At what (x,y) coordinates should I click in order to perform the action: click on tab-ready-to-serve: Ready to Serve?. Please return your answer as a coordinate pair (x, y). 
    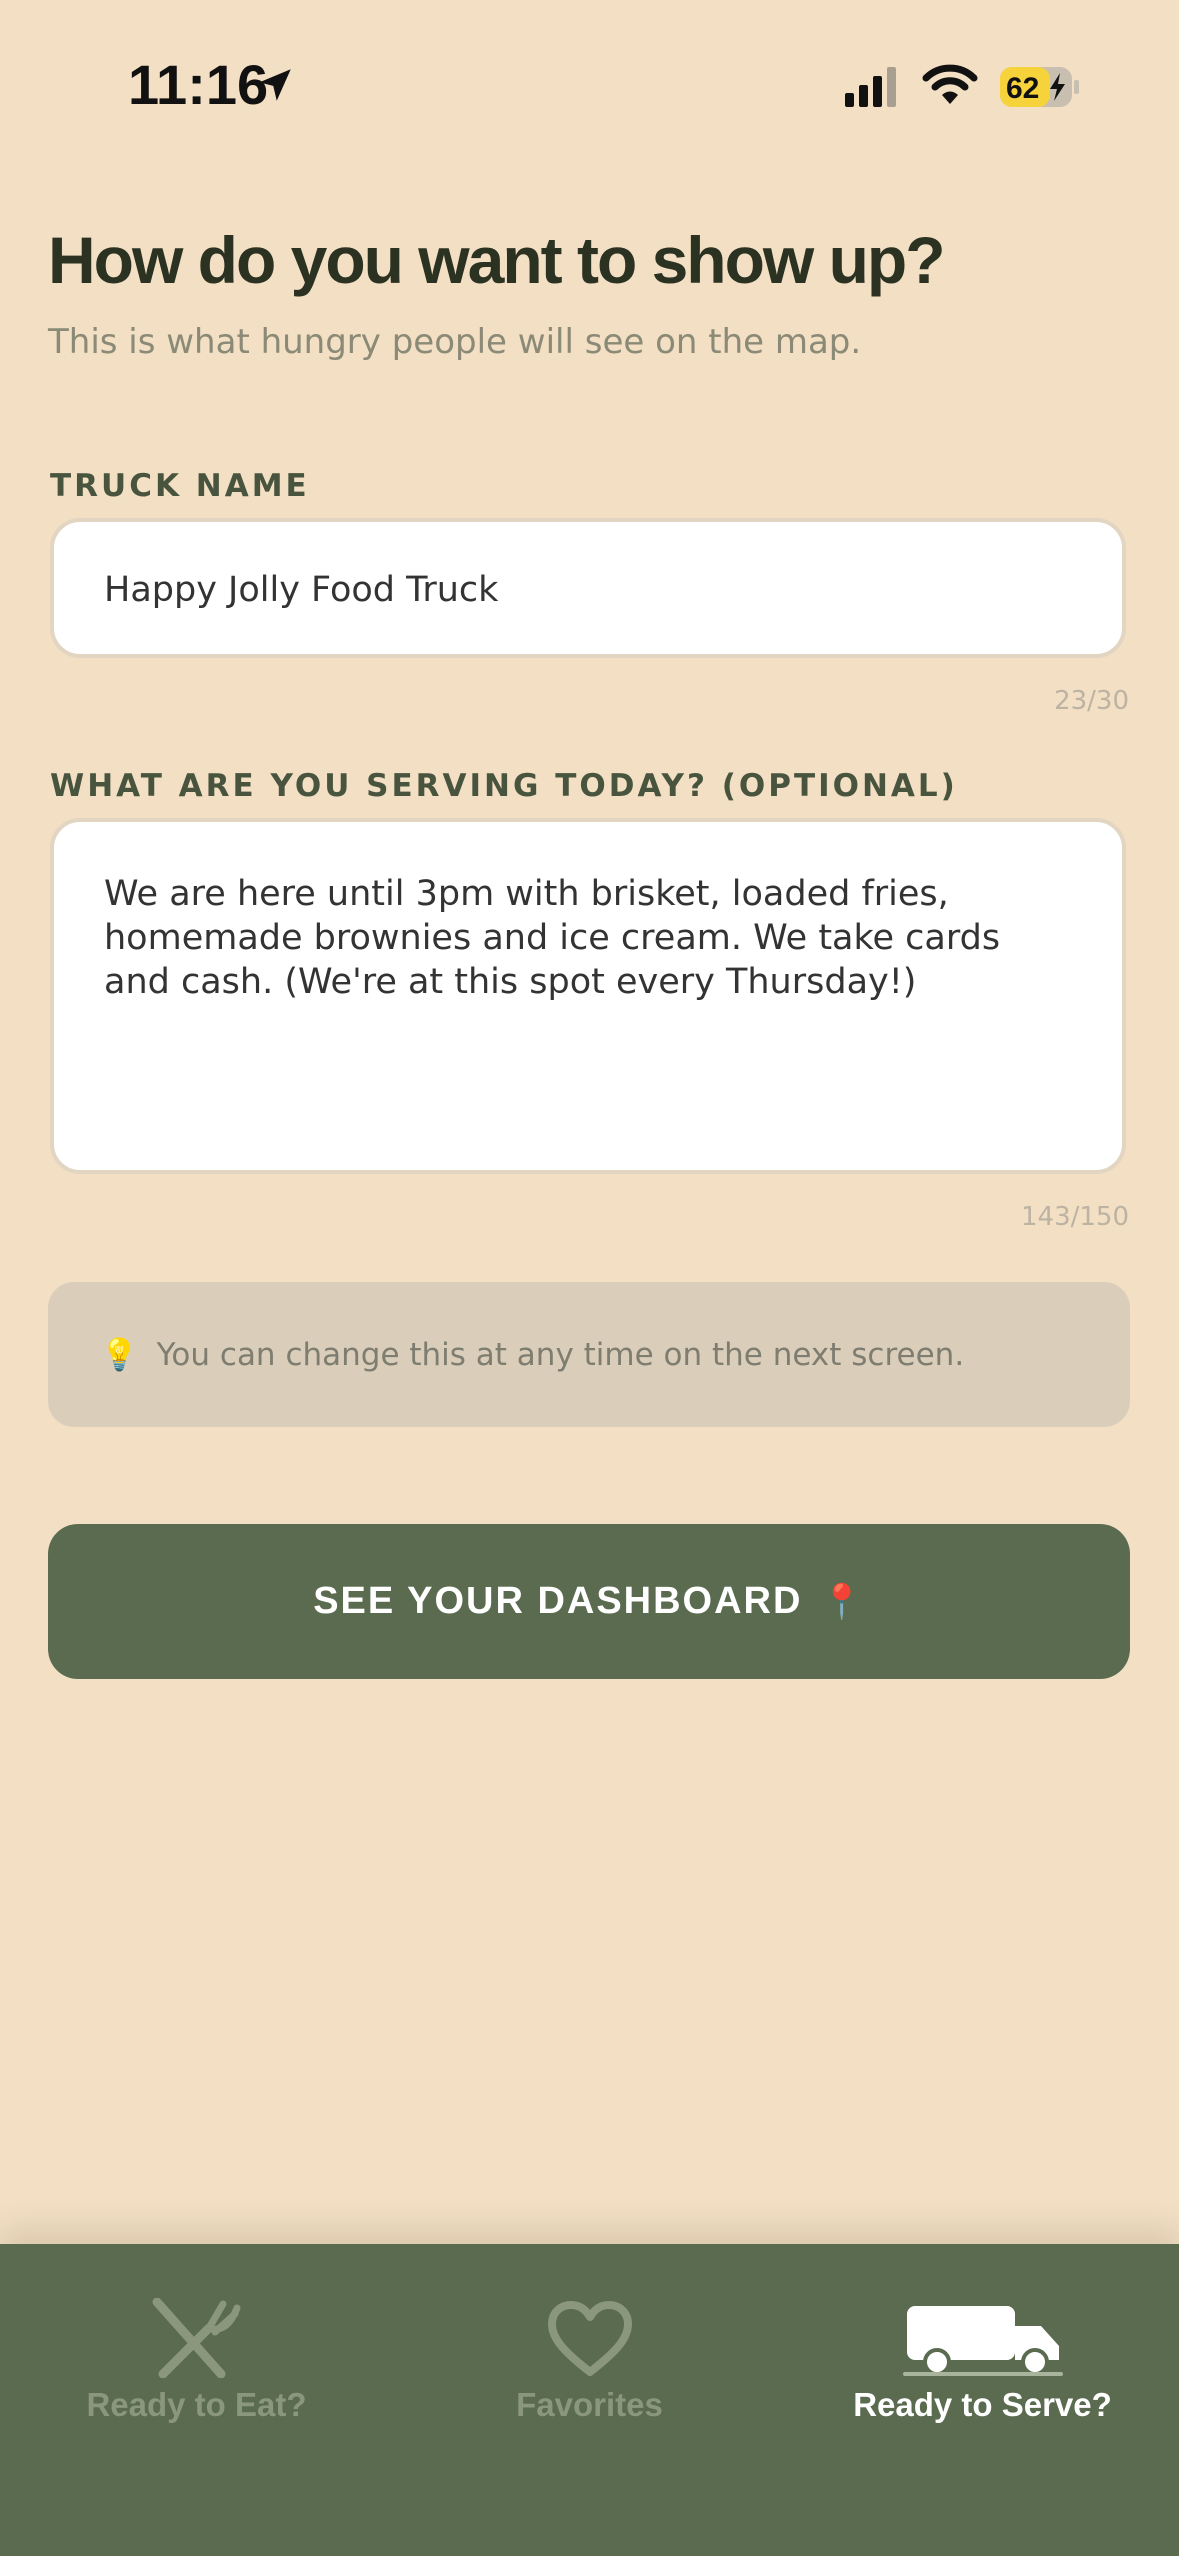
    Looking at the image, I should click on (982, 2344).